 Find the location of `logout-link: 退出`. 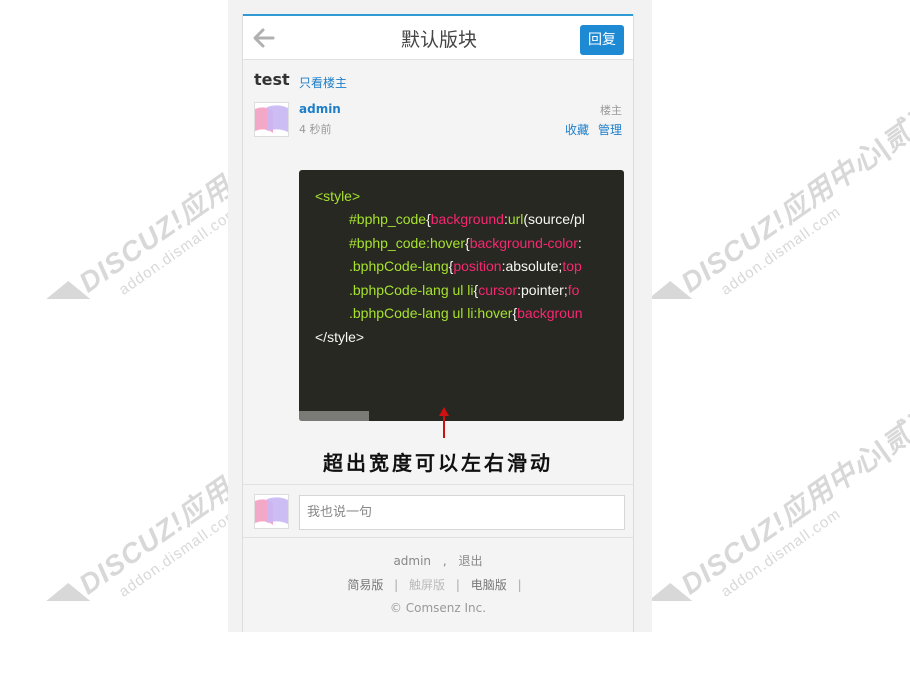

logout-link: 退出 is located at coordinates (471, 561).